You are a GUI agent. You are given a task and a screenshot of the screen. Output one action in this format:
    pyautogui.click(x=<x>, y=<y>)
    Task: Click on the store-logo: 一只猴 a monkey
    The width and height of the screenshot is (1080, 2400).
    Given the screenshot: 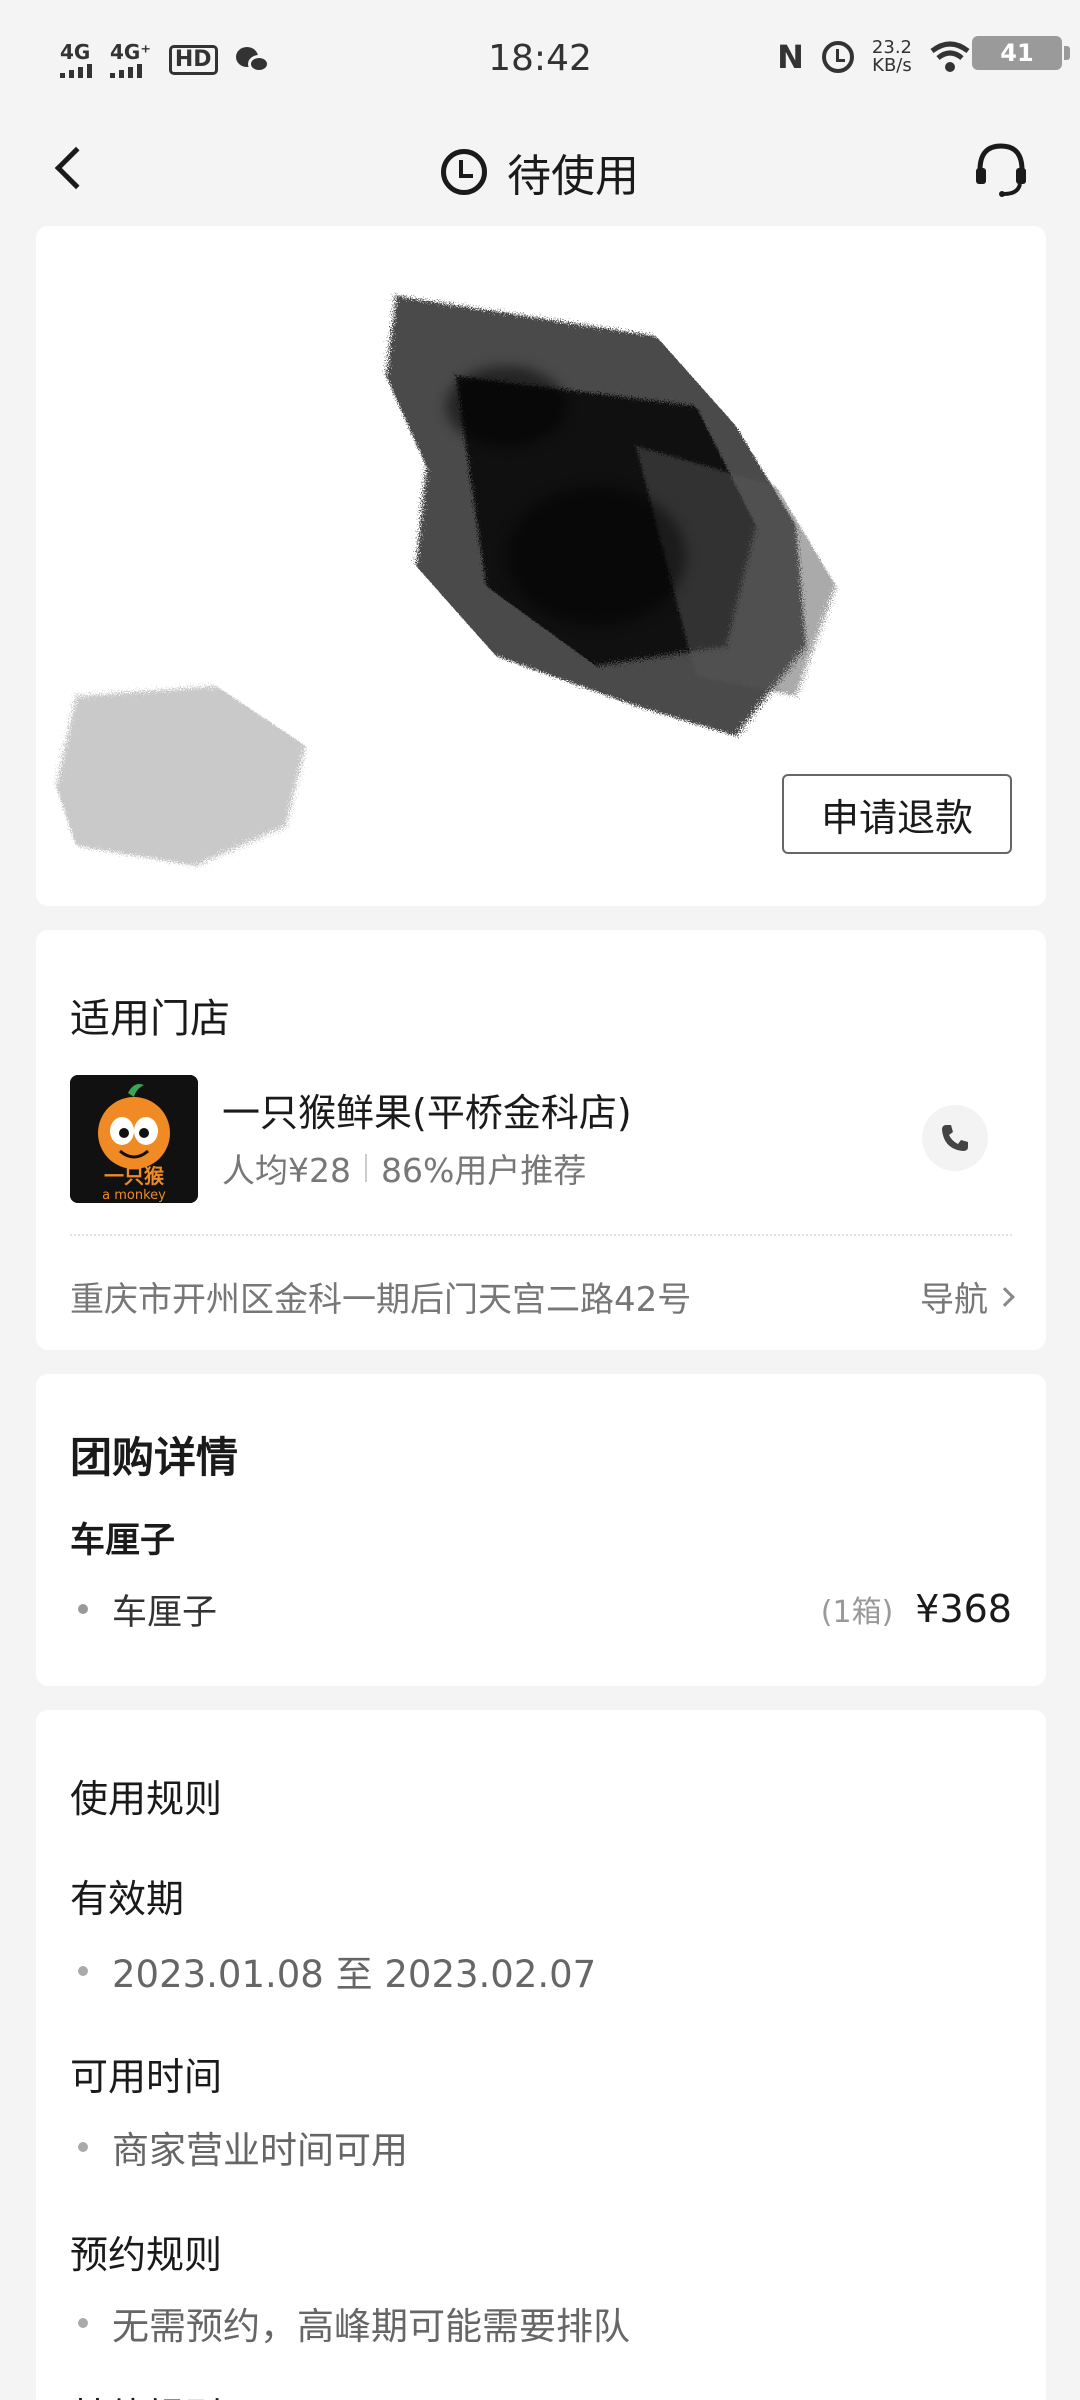 What is the action you would take?
    pyautogui.click(x=134, y=1139)
    